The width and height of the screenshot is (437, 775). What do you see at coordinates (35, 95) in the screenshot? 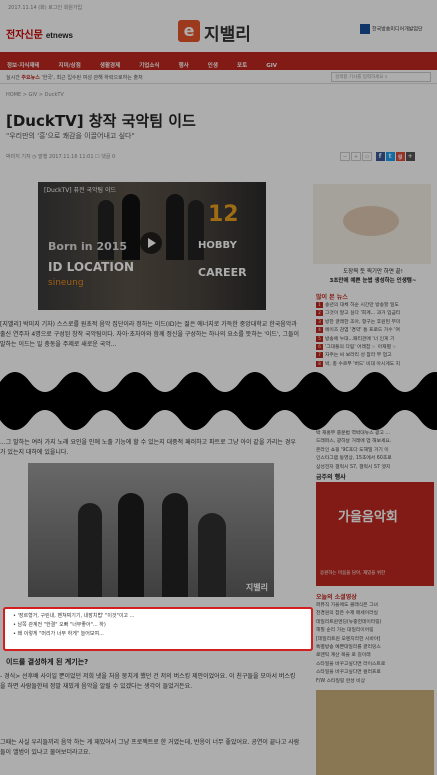
I see `breadcrumb: HOME > GIV > DuckTV` at bounding box center [35, 95].